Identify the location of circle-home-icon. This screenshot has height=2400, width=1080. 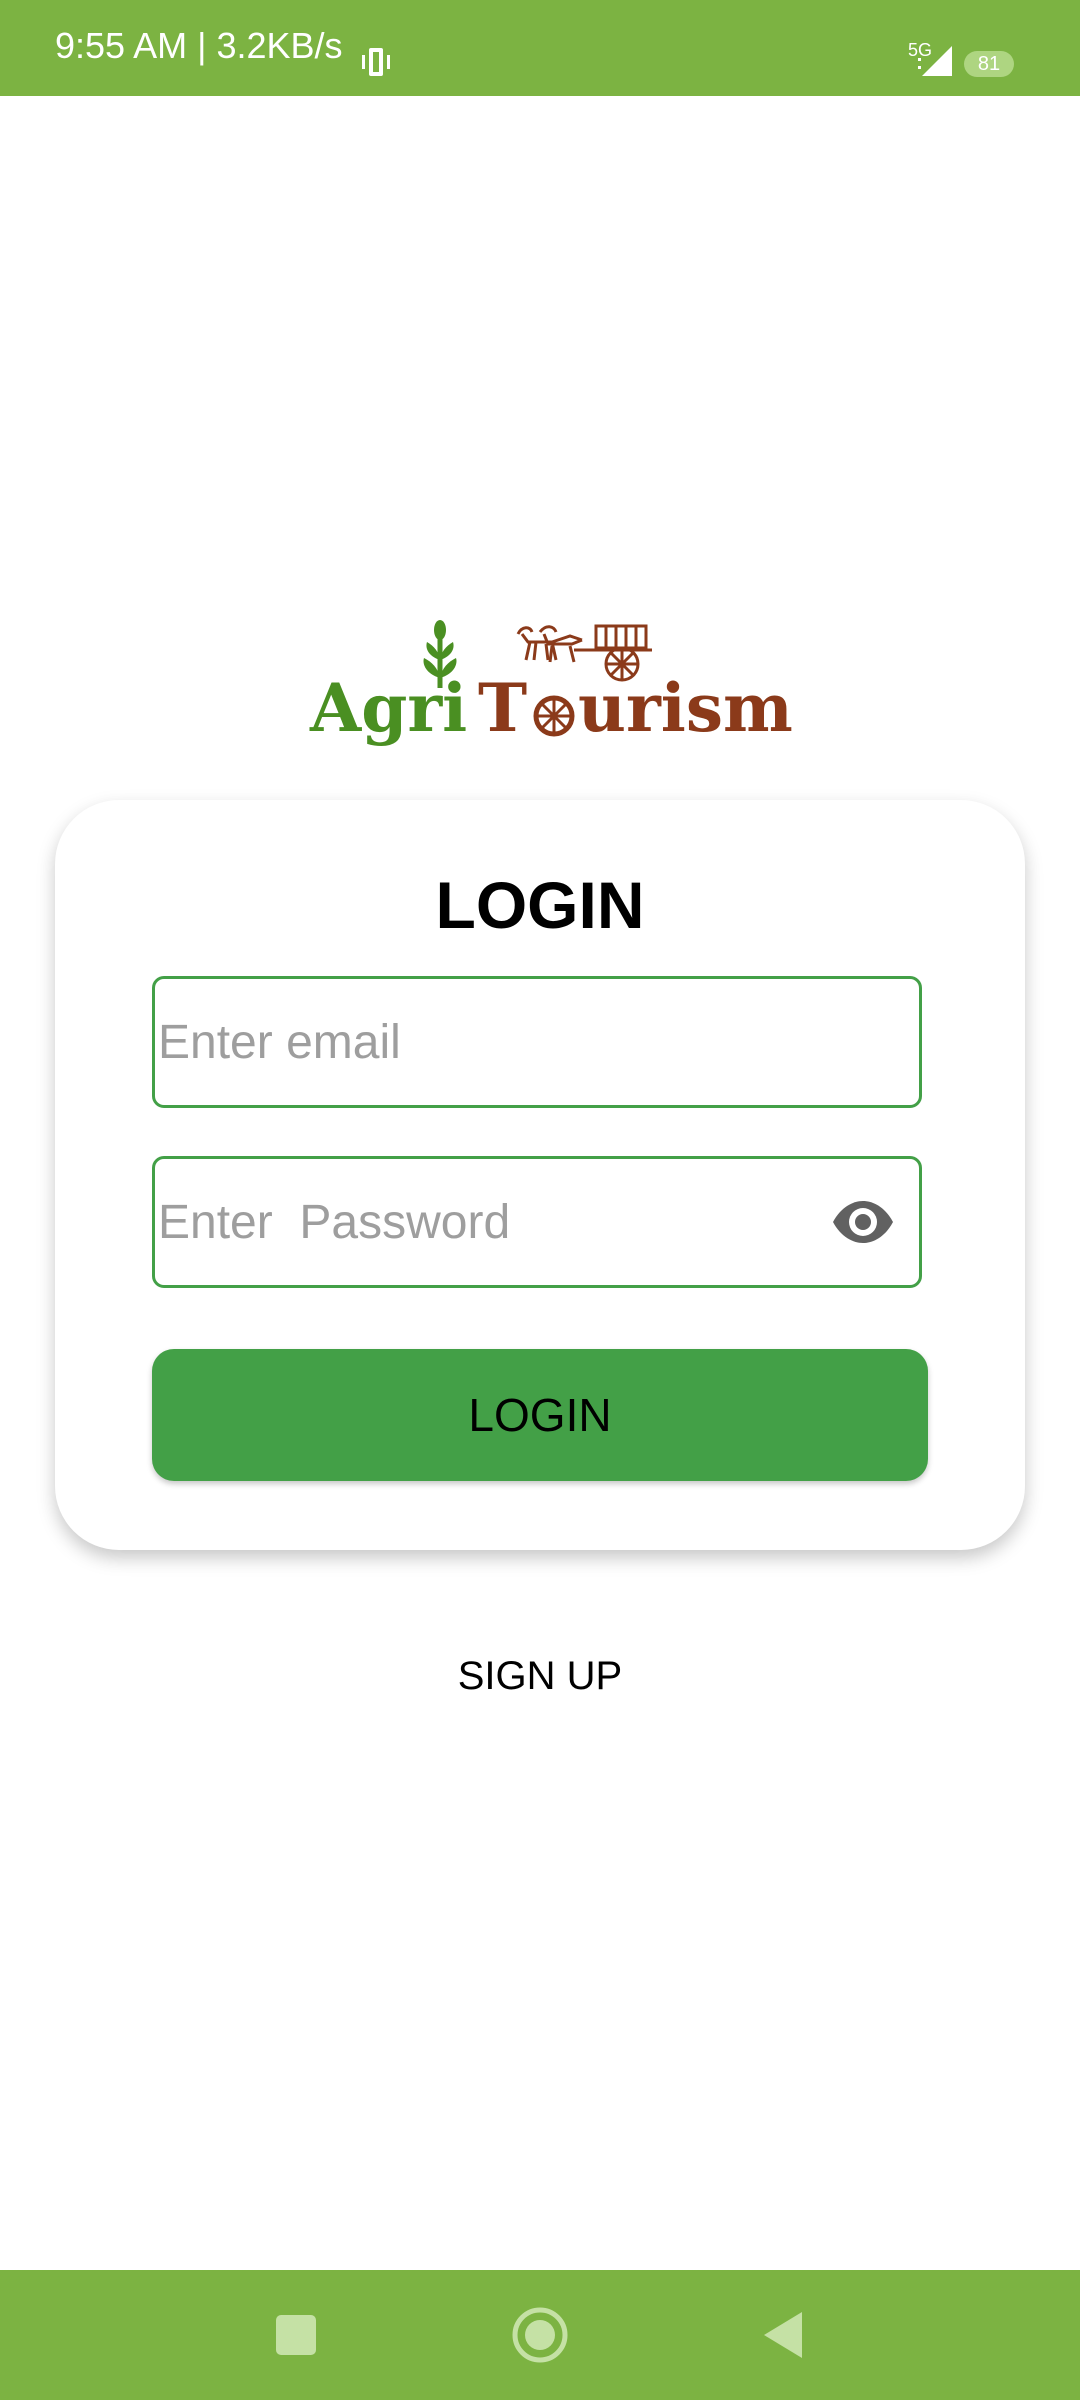
(540, 2335).